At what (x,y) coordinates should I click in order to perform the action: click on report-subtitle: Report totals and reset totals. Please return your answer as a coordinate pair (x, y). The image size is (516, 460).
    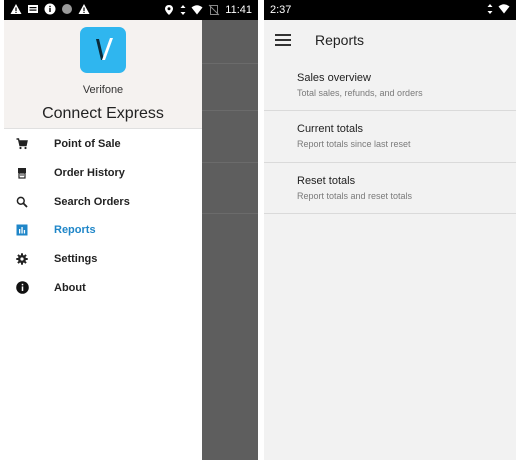
    Looking at the image, I should click on (355, 195).